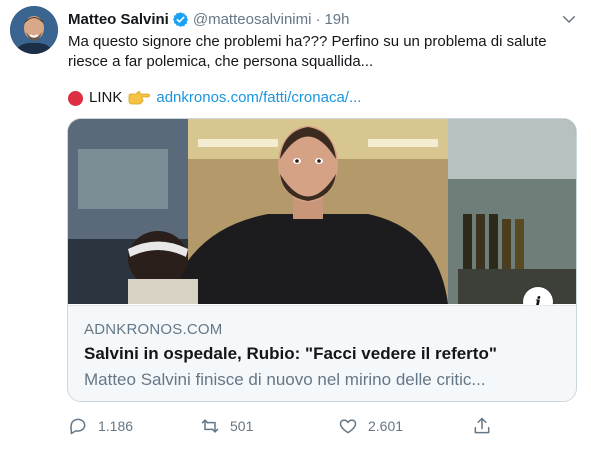 The height and width of the screenshot is (449, 591). Describe the element at coordinates (180, 19) in the screenshot. I see `verified-badge-icon` at that location.